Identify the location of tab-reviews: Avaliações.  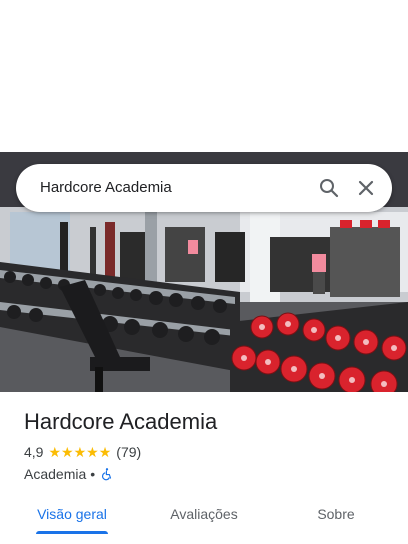
(204, 514).